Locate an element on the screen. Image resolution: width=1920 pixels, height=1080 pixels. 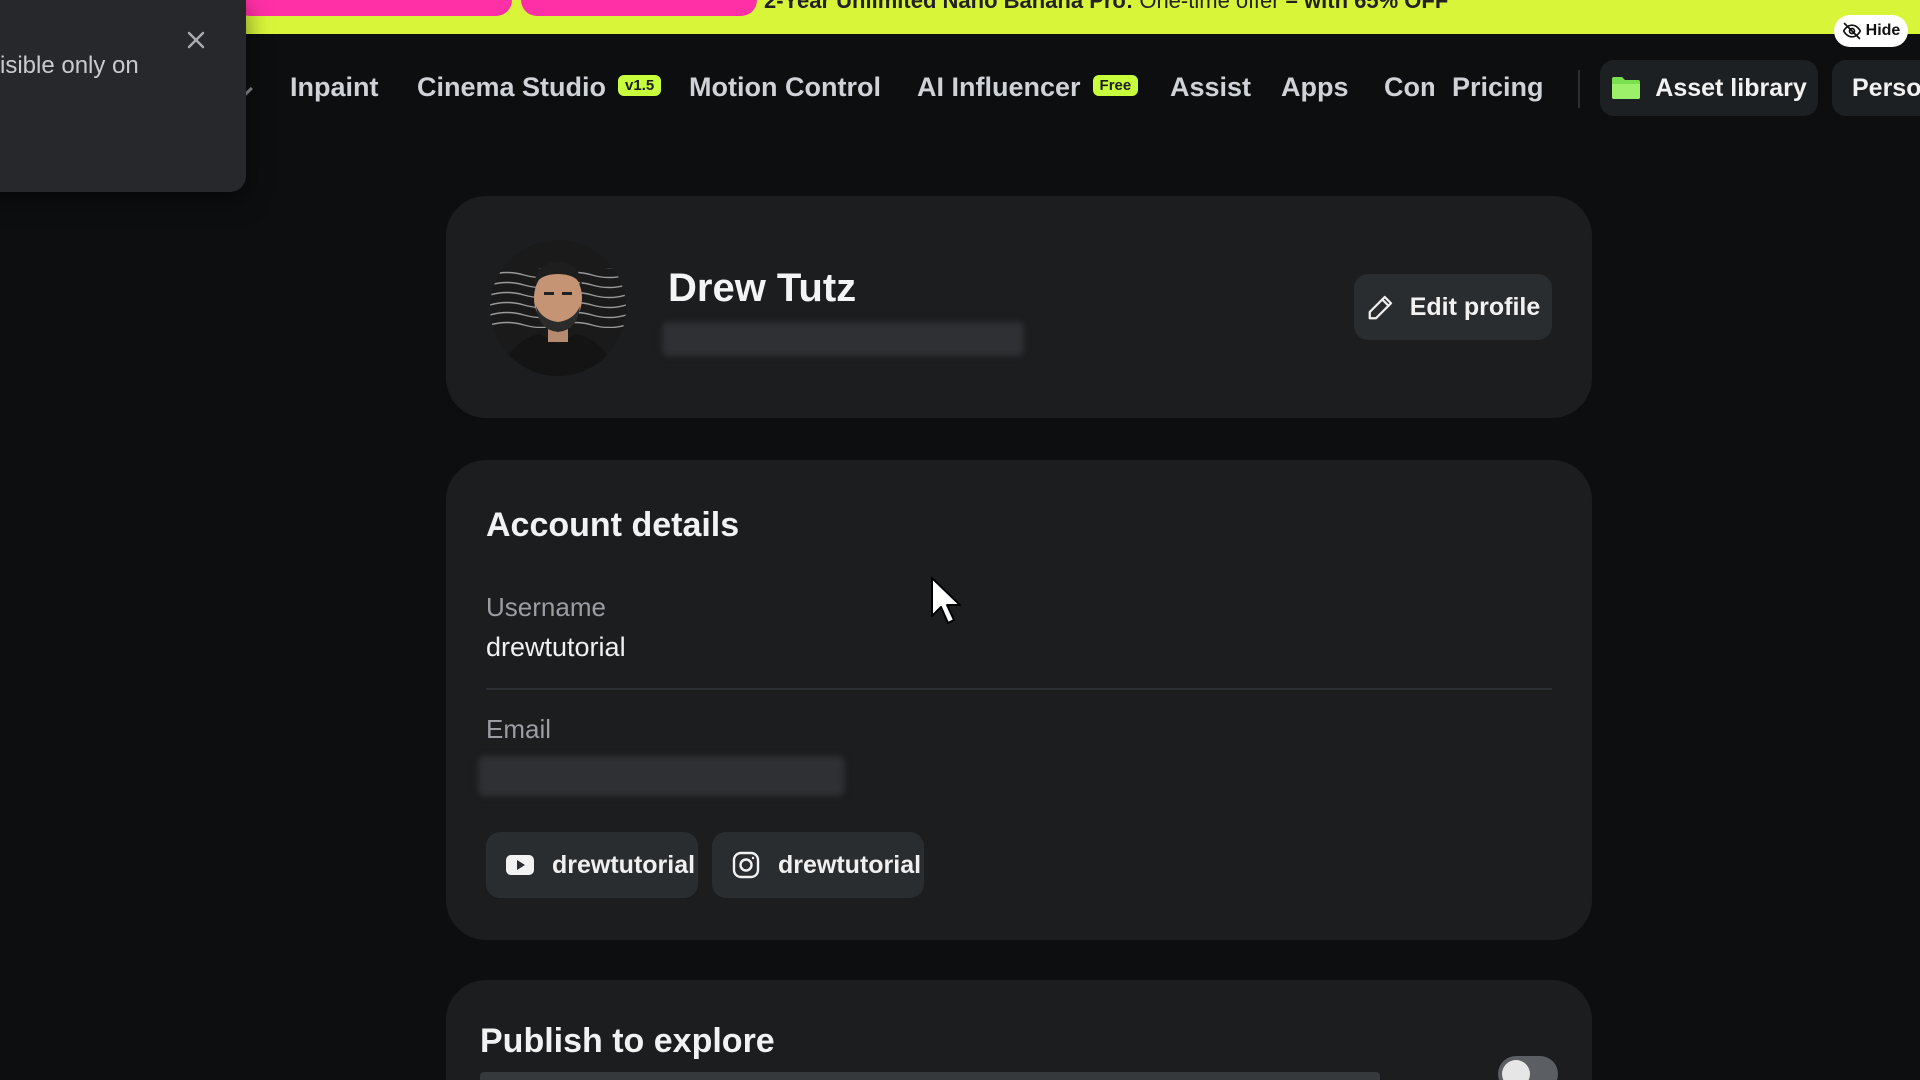
mouse-pointer-icon is located at coordinates (946, 600).